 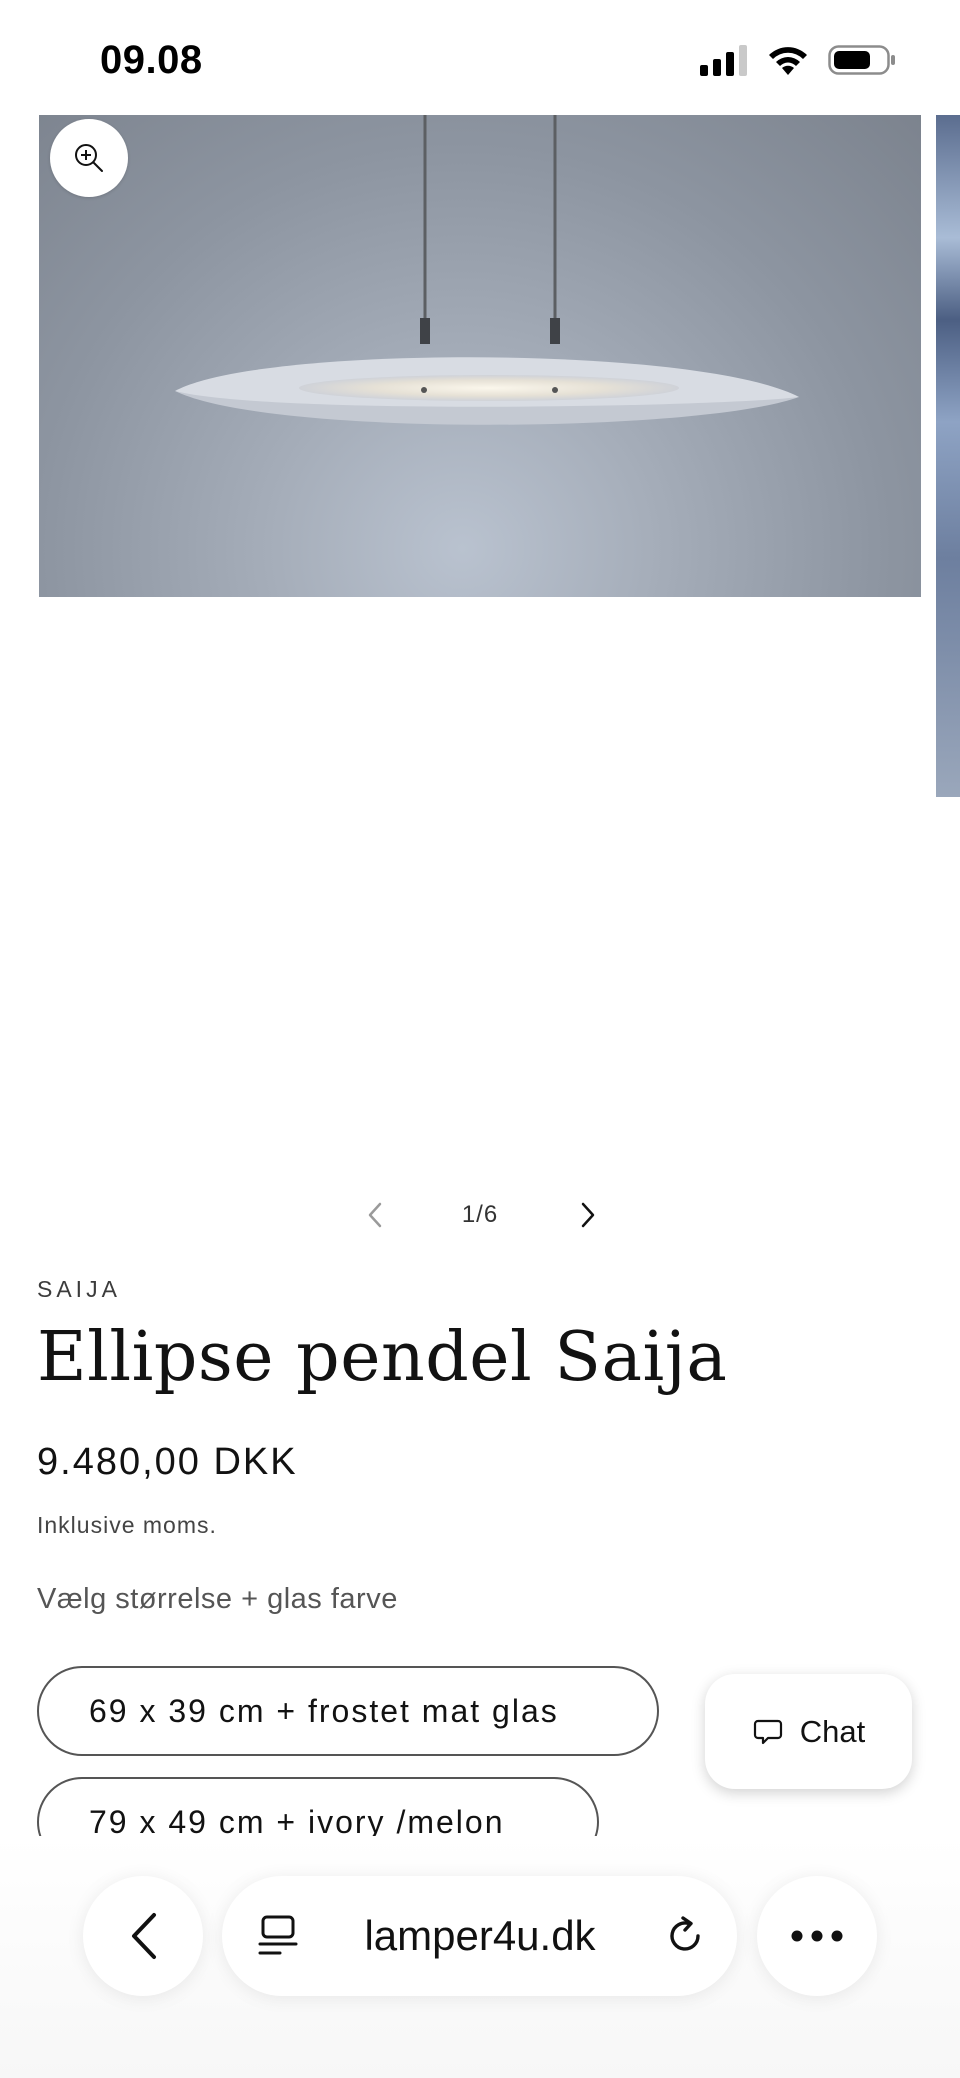 I want to click on browser-more-button, so click(x=817, y=1936).